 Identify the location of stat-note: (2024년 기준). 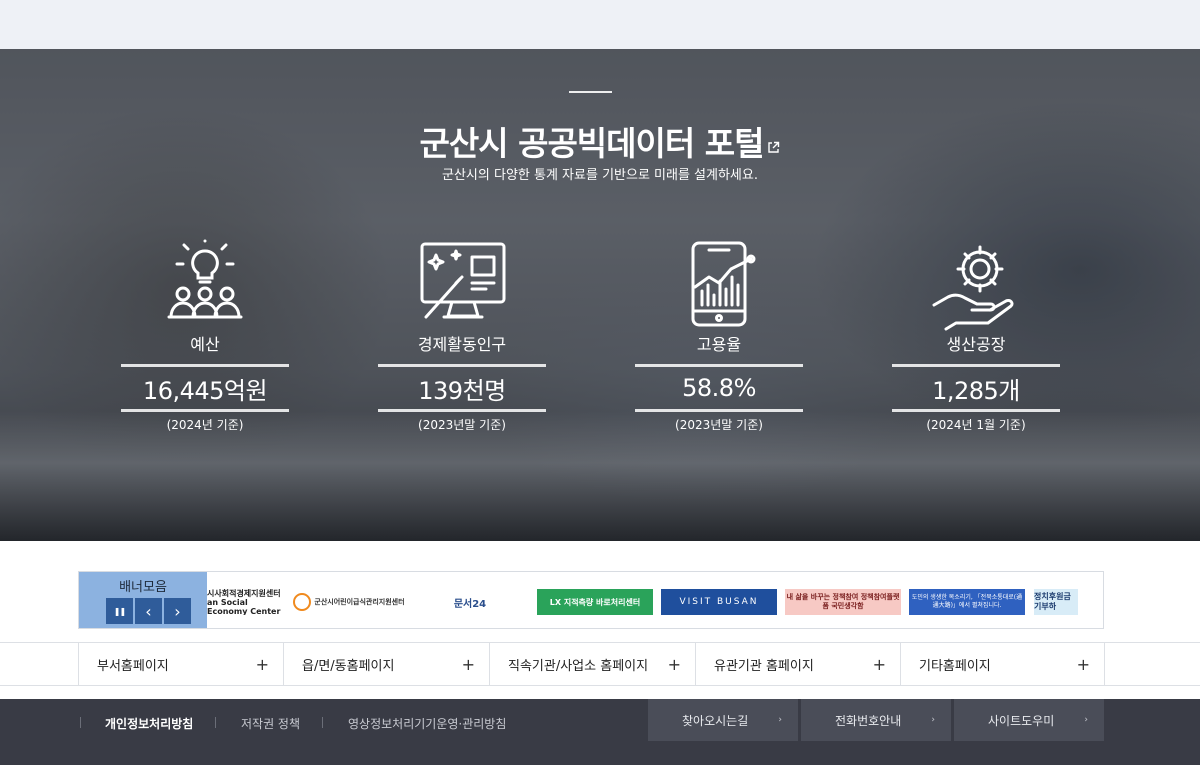
(205, 425).